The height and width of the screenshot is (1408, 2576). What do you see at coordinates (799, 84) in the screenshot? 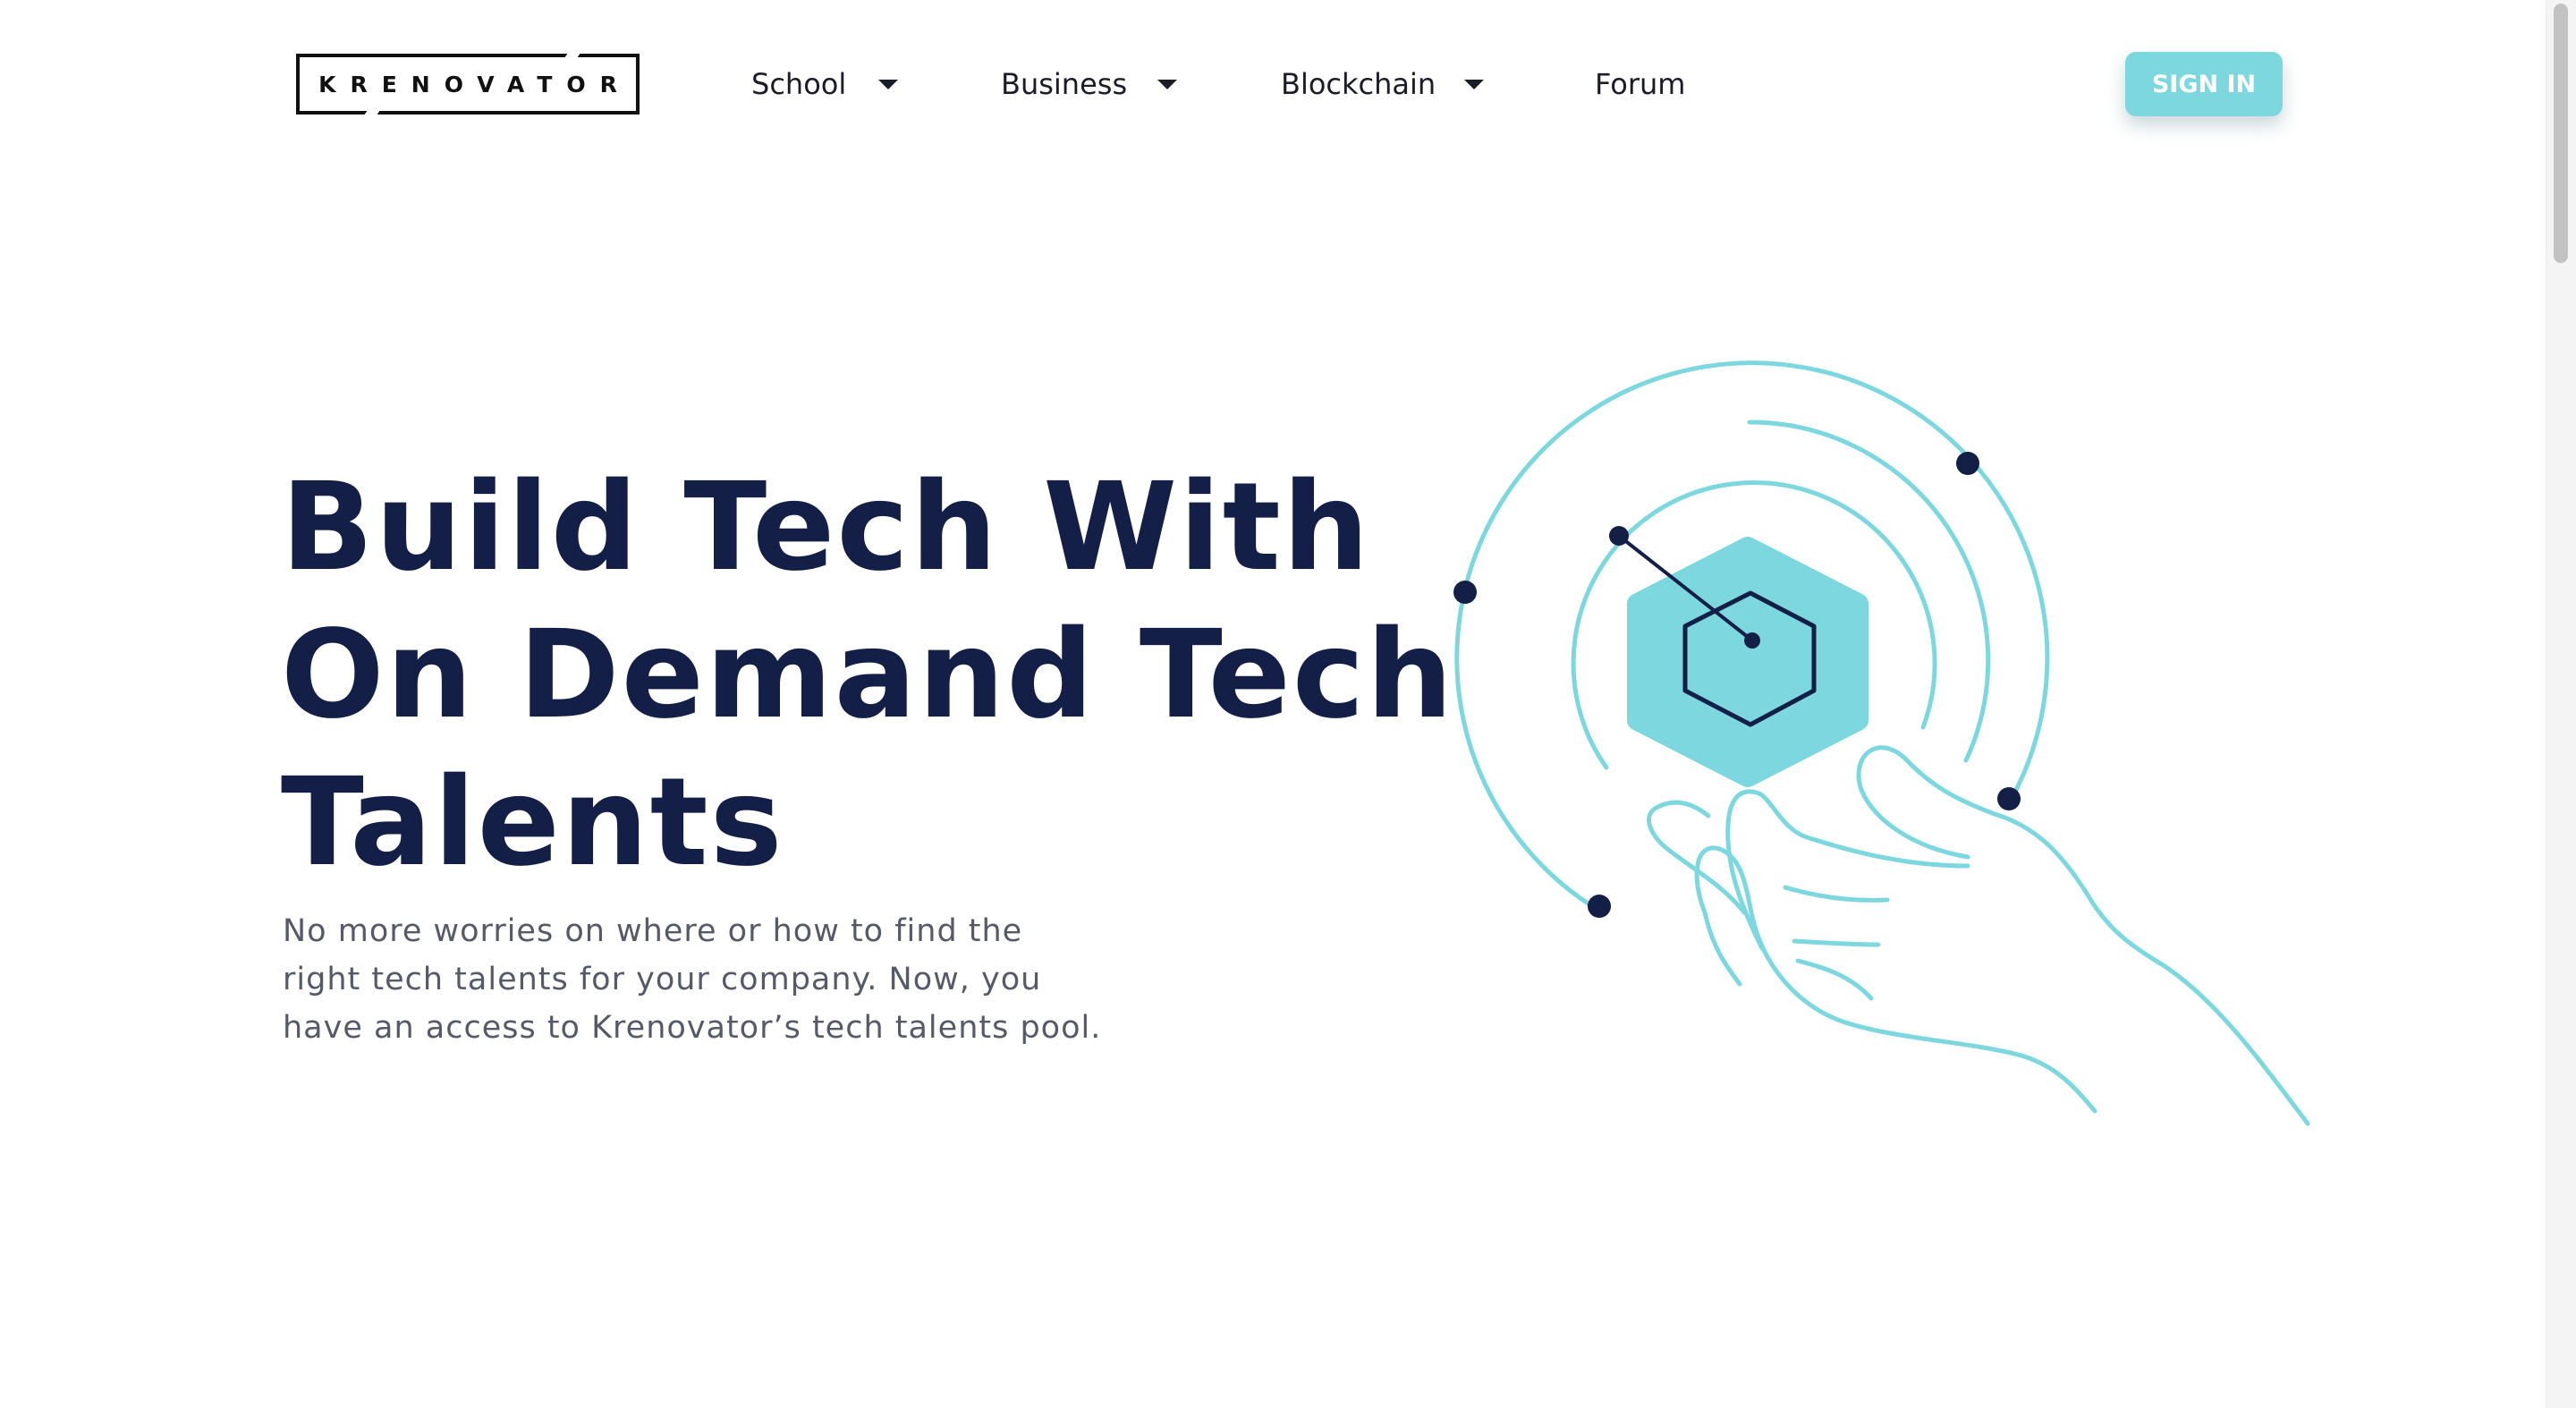
I see `nav-label: School` at bounding box center [799, 84].